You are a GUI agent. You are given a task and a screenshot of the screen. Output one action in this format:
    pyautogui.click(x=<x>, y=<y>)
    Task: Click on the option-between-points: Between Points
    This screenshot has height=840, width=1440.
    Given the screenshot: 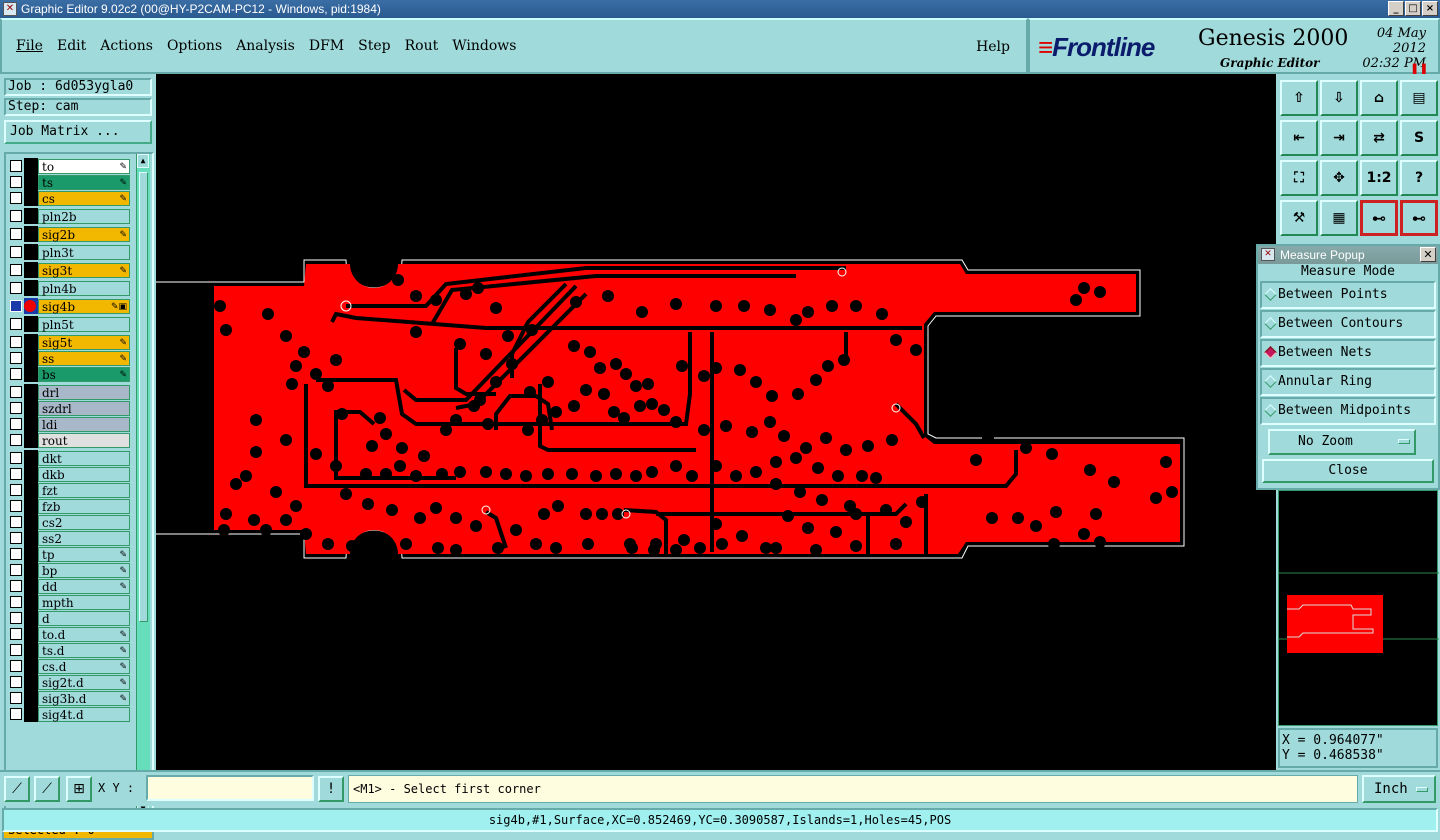 What is the action you would take?
    pyautogui.click(x=1348, y=295)
    